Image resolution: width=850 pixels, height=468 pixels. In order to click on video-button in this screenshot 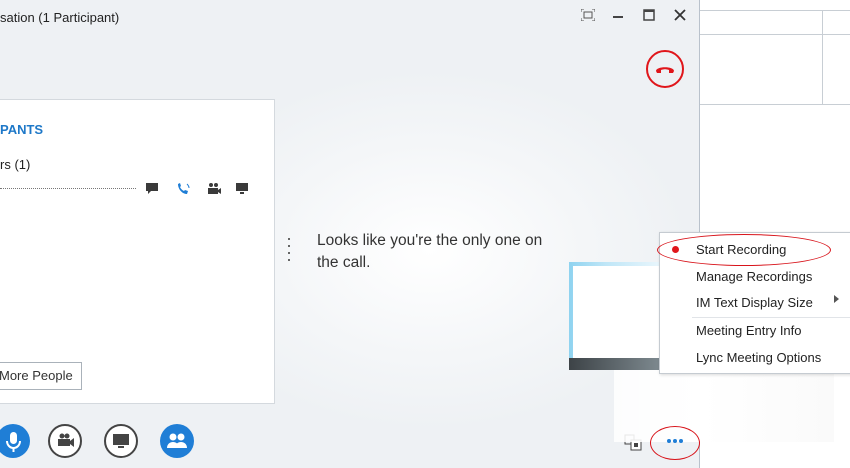, I will do `click(65, 441)`.